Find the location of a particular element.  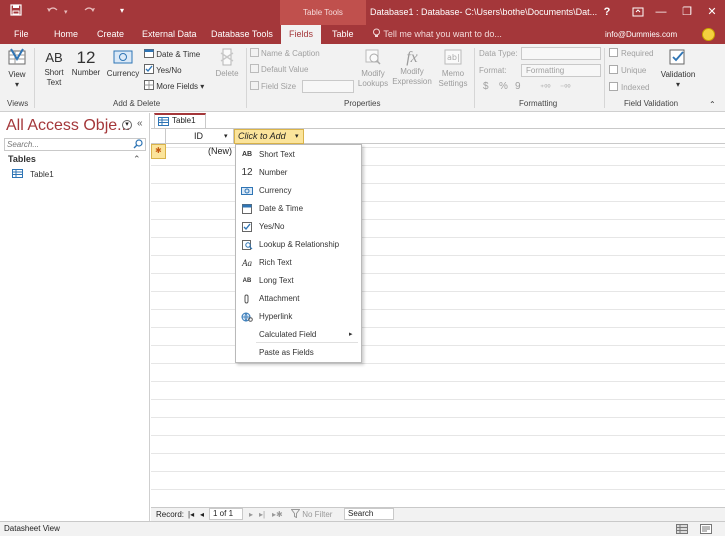

click-to-add-dropdown-icon: ▾ is located at coordinates (297, 136).